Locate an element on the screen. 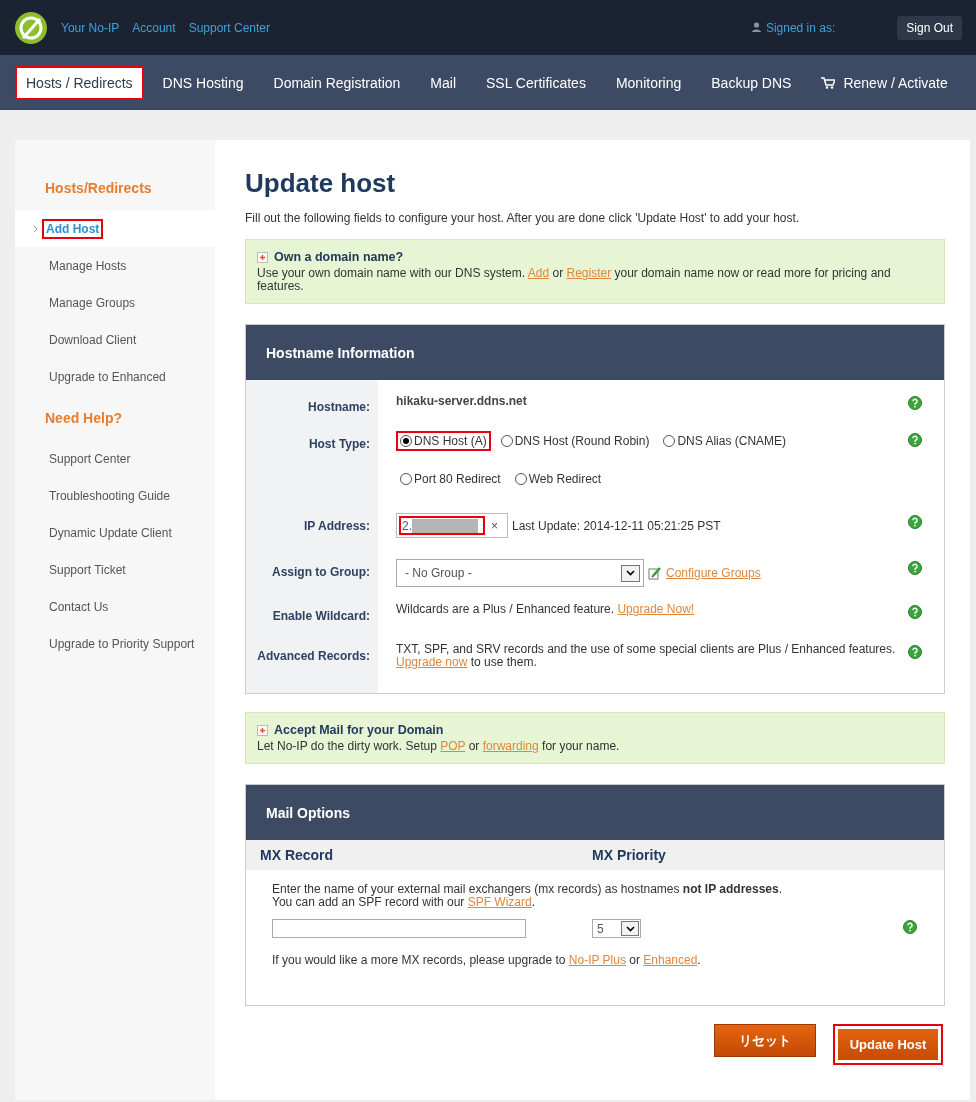 The image size is (976, 1102). column-heading: MX Record is located at coordinates (297, 855).